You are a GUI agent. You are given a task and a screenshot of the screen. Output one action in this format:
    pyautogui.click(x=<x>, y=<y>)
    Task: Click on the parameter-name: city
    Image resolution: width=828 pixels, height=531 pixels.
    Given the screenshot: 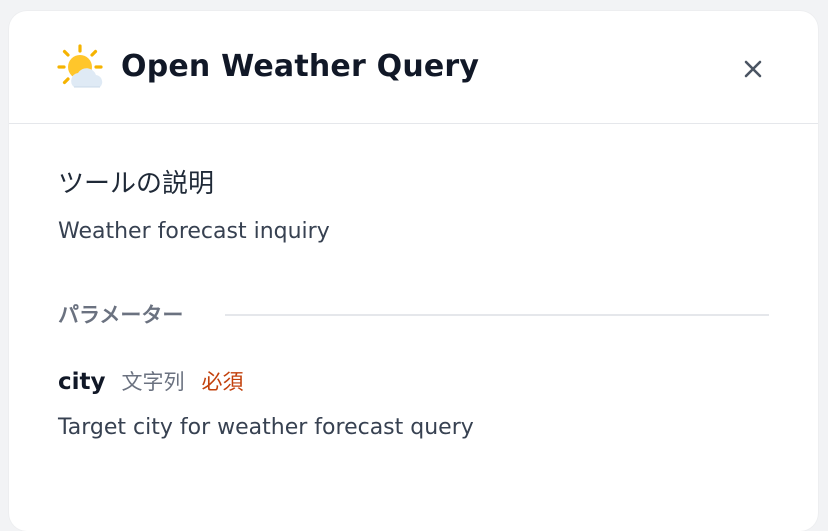 What is the action you would take?
    pyautogui.click(x=82, y=382)
    